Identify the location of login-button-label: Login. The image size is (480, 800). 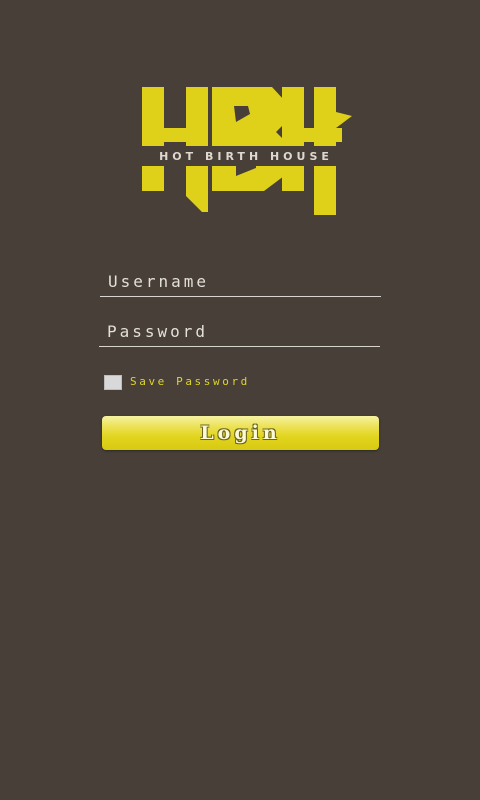
(240, 433).